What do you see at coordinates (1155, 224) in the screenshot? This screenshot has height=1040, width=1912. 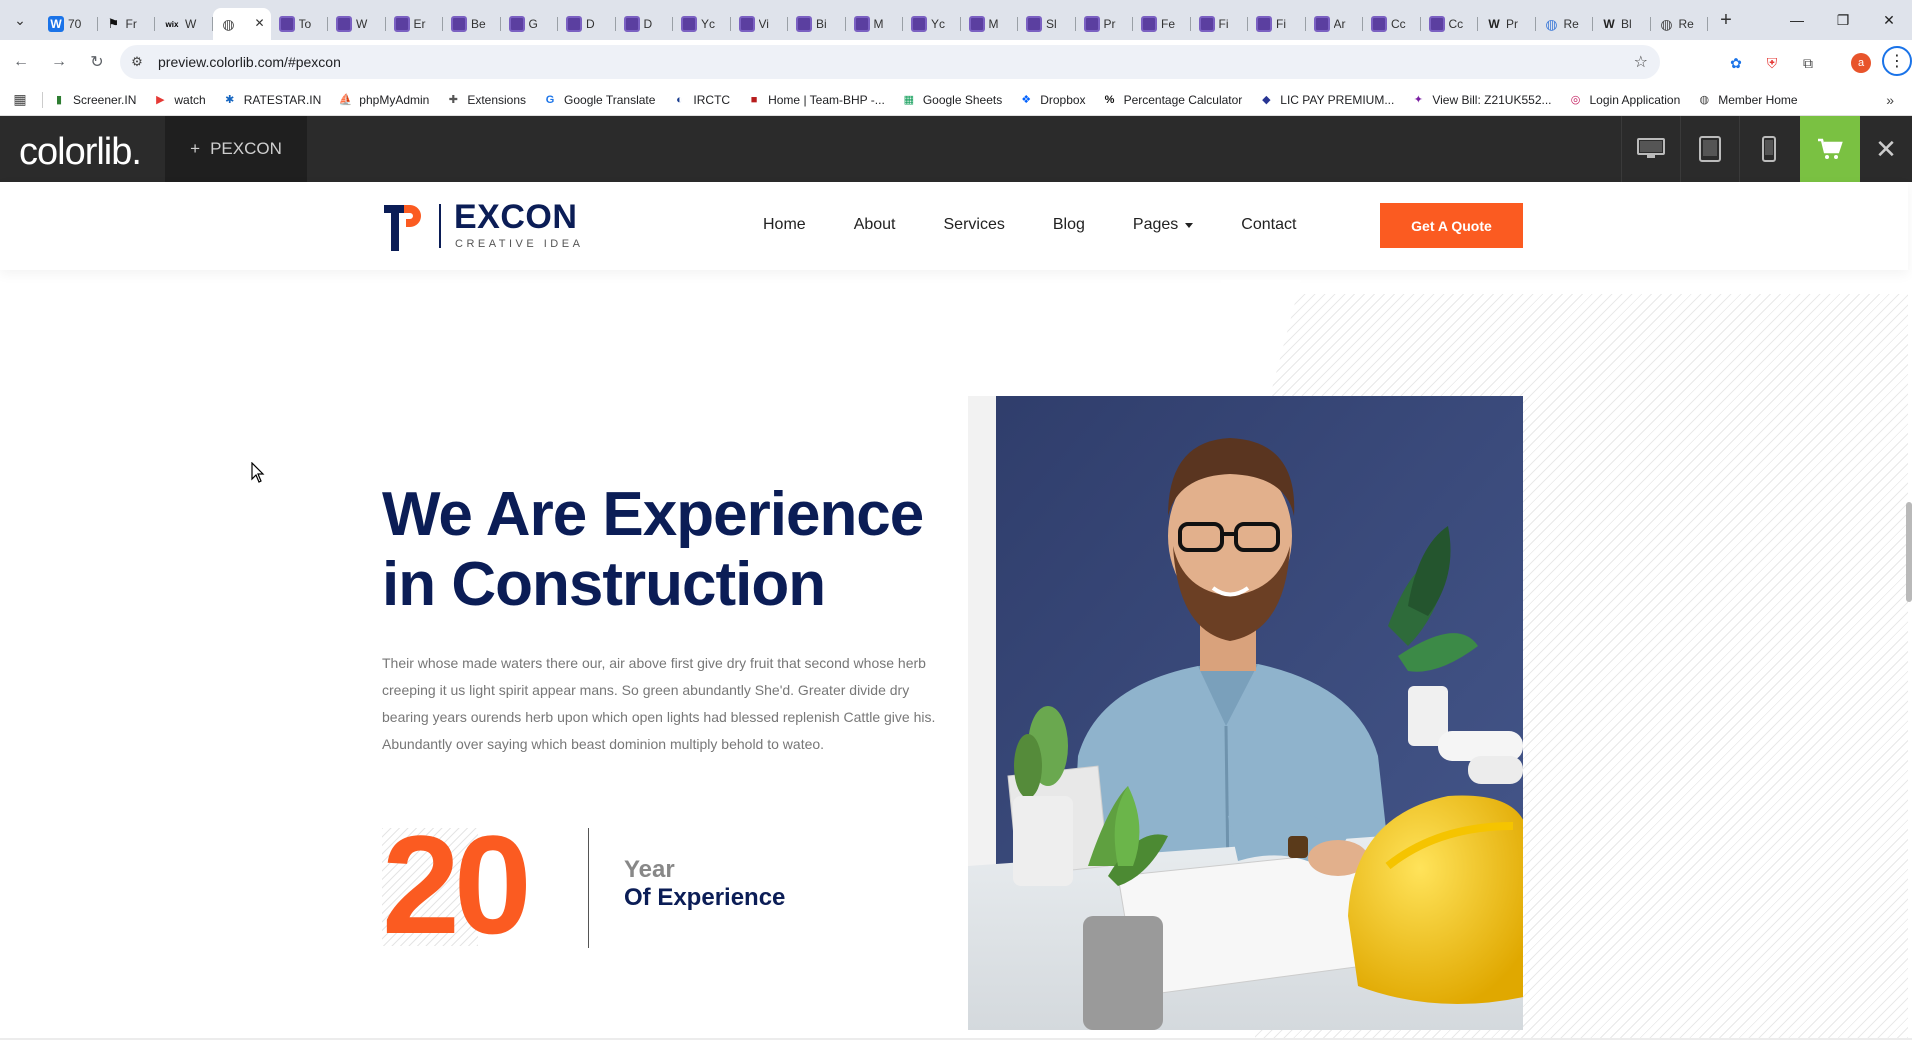 I see `nav-pages-label: Pages` at bounding box center [1155, 224].